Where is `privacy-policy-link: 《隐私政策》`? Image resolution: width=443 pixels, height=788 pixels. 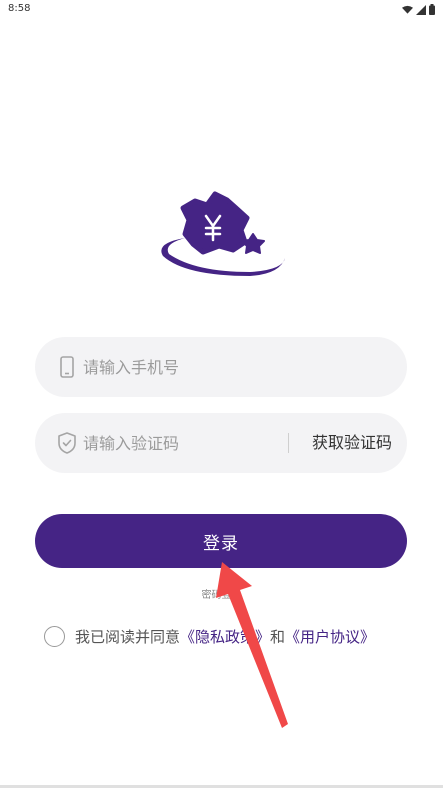
privacy-policy-link: 《隐私政策》 is located at coordinates (225, 636).